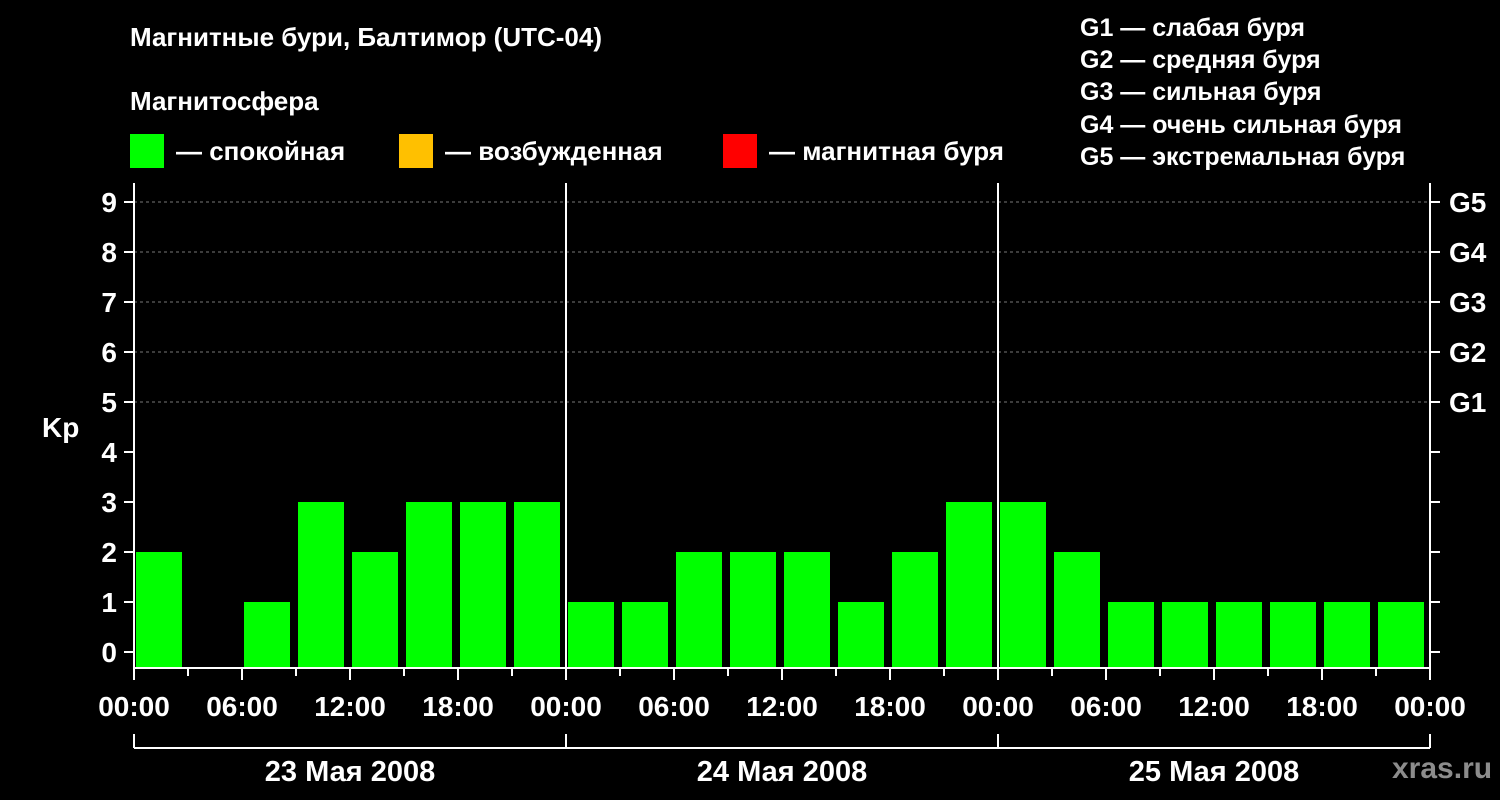  Describe the element at coordinates (242, 706) in the screenshot. I see `x-tick-label-1: 06:00` at that location.